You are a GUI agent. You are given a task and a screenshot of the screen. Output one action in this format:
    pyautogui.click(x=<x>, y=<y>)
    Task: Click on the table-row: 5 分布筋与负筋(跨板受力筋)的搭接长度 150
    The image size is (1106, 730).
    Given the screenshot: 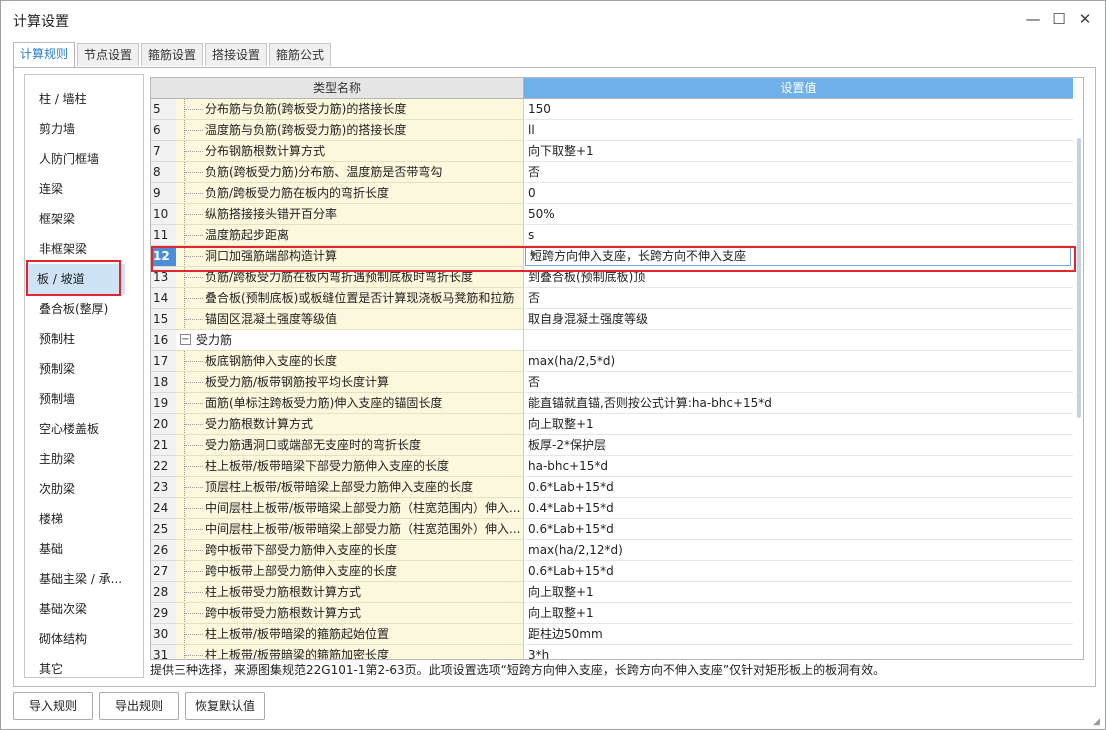 What is the action you would take?
    pyautogui.click(x=612, y=109)
    